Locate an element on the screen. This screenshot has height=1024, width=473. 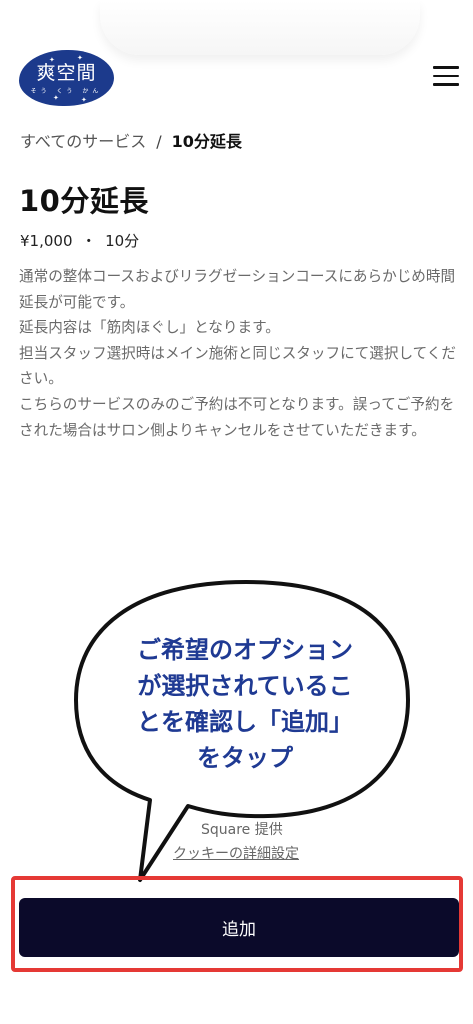
page-title: 10分延長 is located at coordinates (84, 201).